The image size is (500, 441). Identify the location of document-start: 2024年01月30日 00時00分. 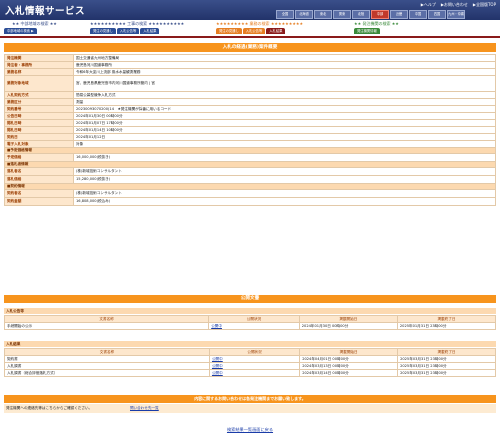
(348, 326).